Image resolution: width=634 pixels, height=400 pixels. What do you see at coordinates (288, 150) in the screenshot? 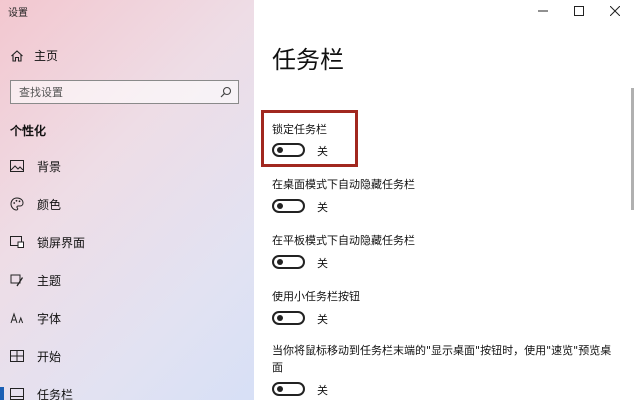
I see `toggle-lock-taskbar` at bounding box center [288, 150].